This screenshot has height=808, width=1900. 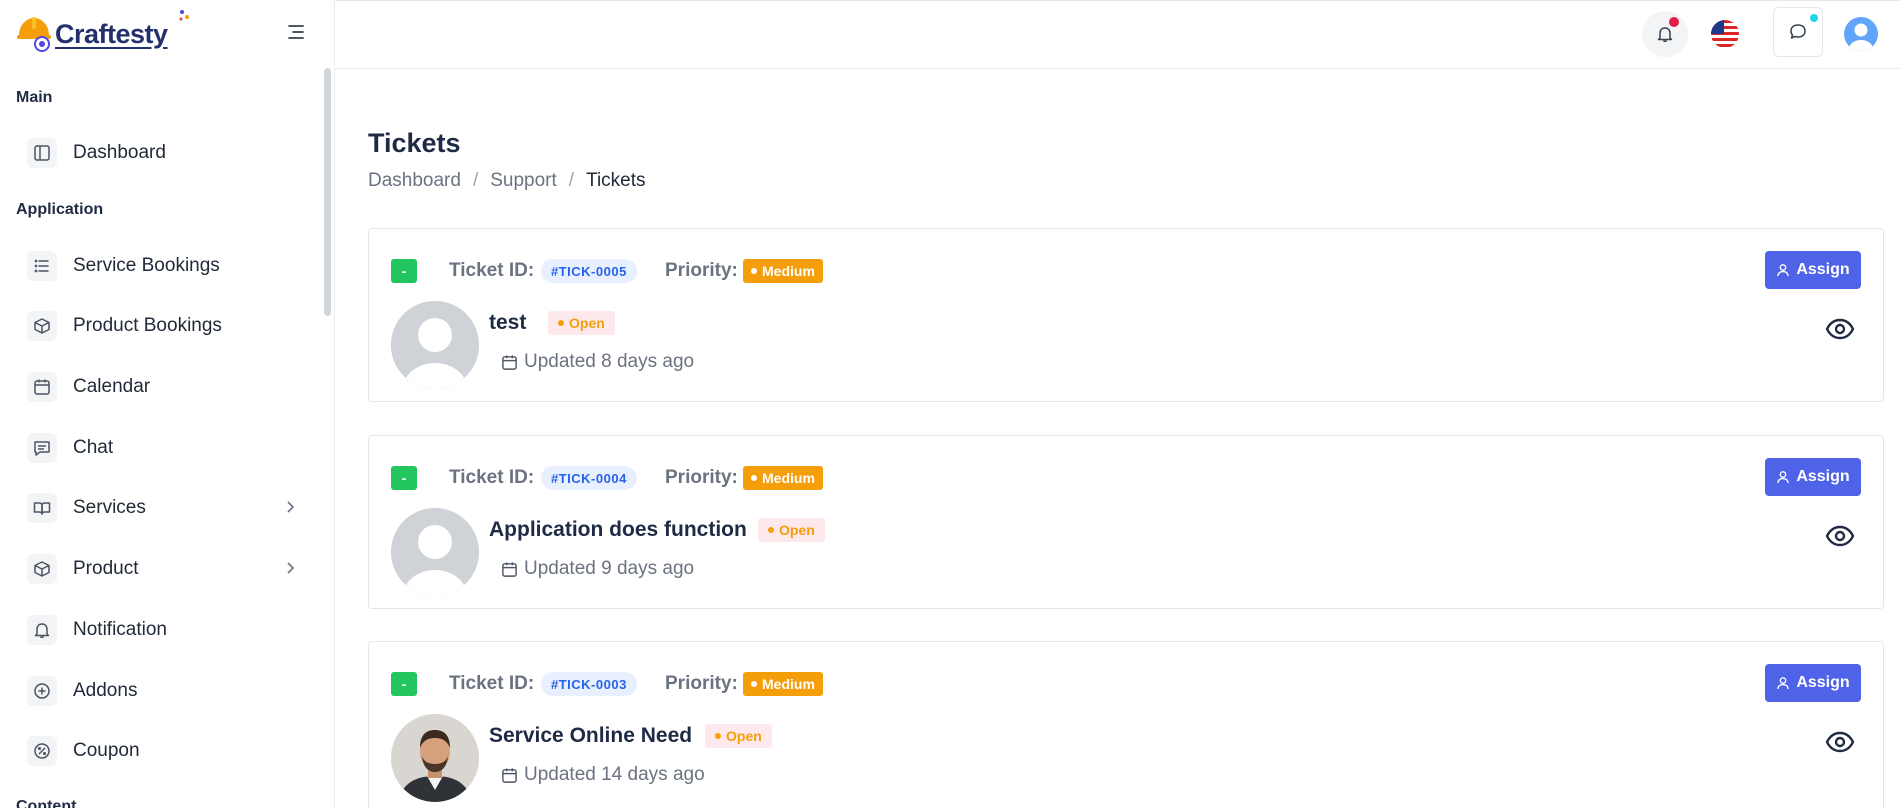 I want to click on sidebar-item-services: Services, so click(x=167, y=508).